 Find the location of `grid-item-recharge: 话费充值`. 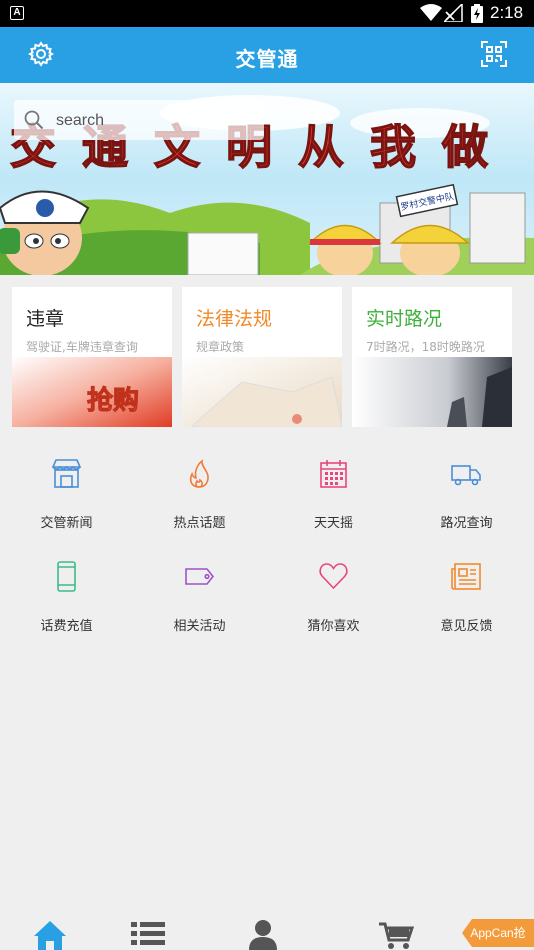

grid-item-recharge: 话费充值 is located at coordinates (66, 600).